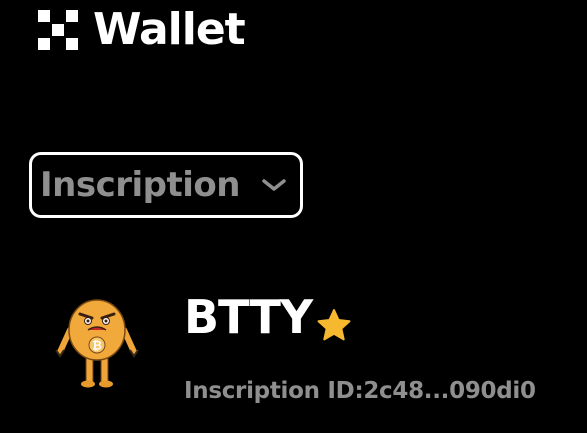 The image size is (587, 433). I want to click on star-icon, so click(334, 325).